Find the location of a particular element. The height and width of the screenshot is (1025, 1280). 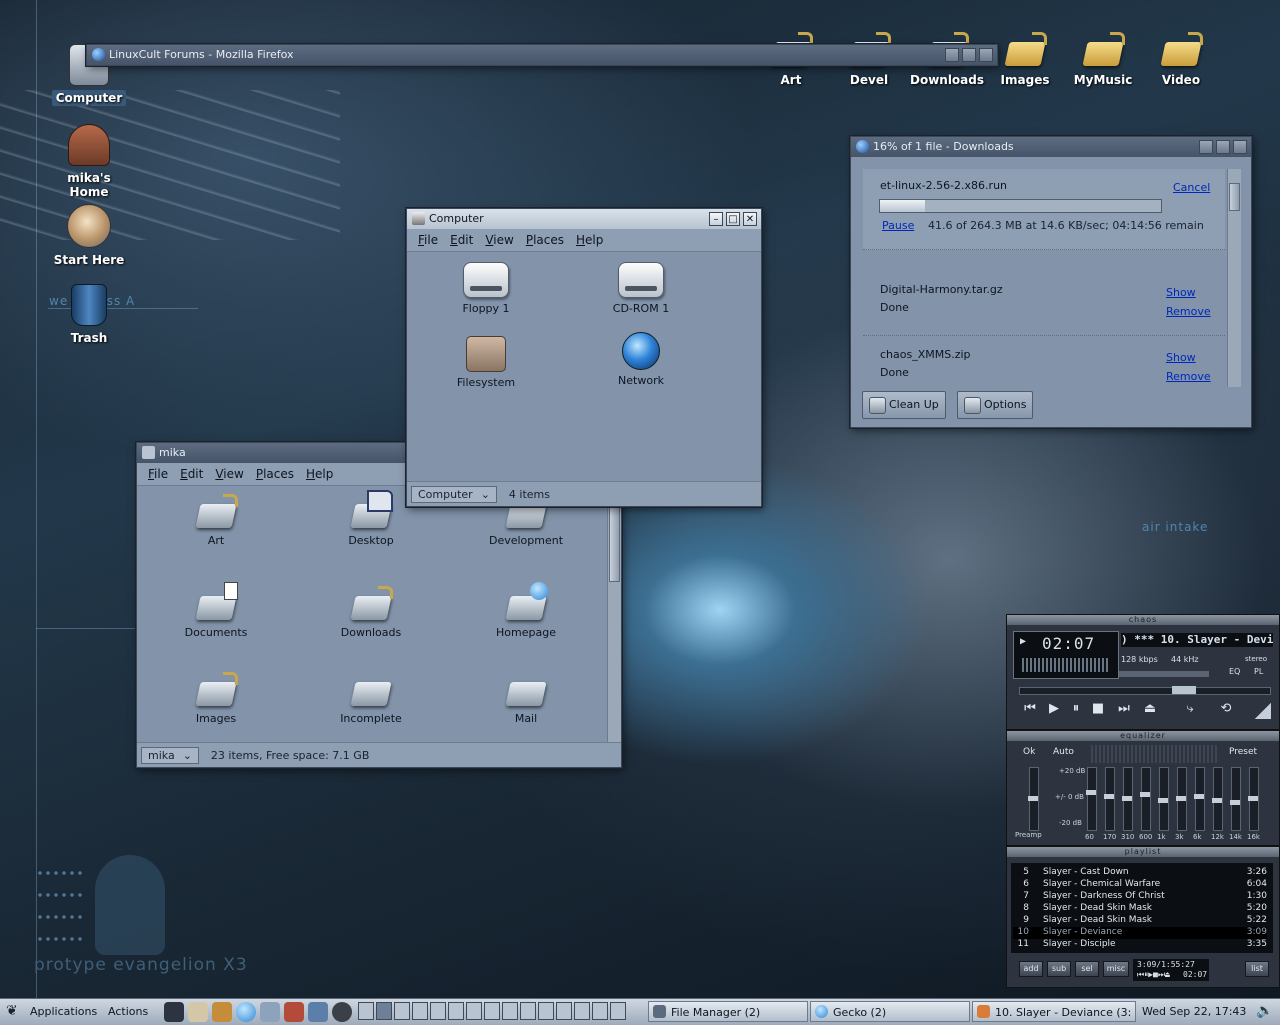

next-track-button: ⏭ is located at coordinates (1124, 709).